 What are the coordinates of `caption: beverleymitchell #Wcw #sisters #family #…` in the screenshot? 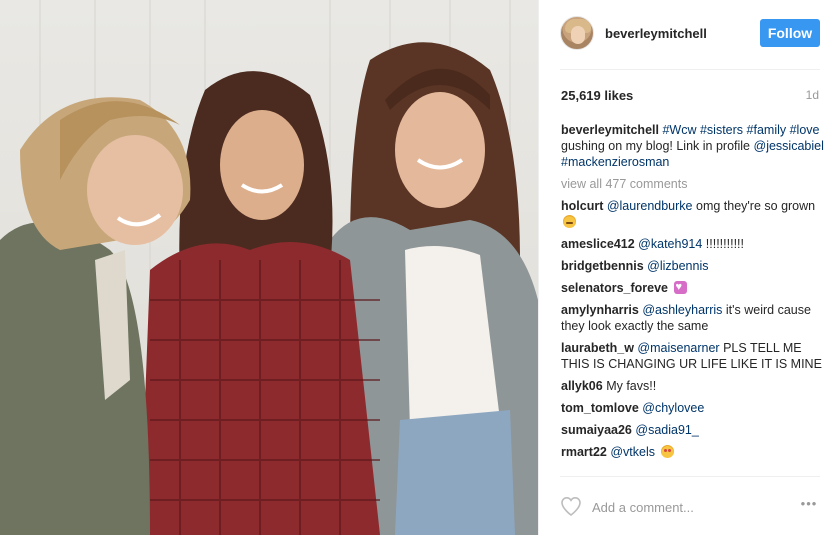 It's located at (693, 146).